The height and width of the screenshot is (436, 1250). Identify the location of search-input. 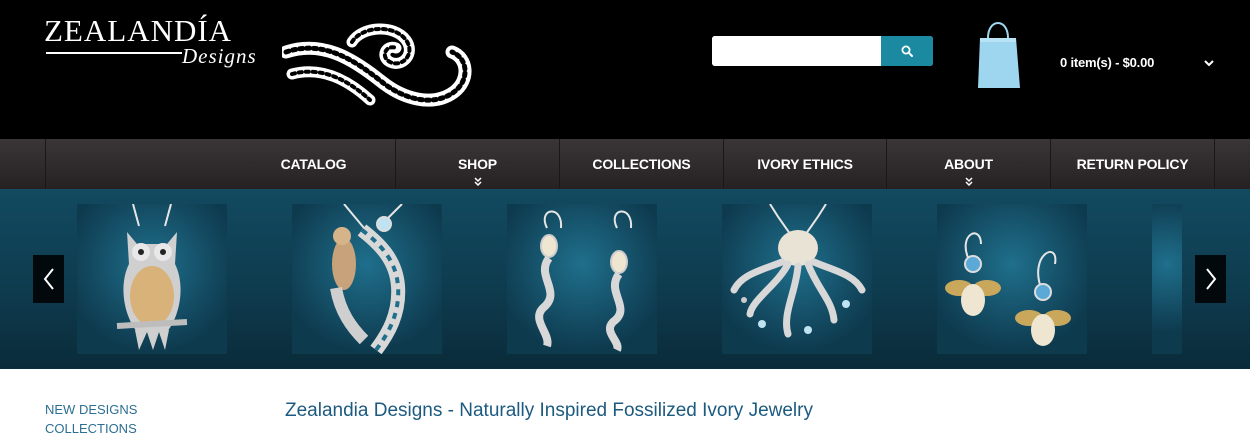
(796, 51).